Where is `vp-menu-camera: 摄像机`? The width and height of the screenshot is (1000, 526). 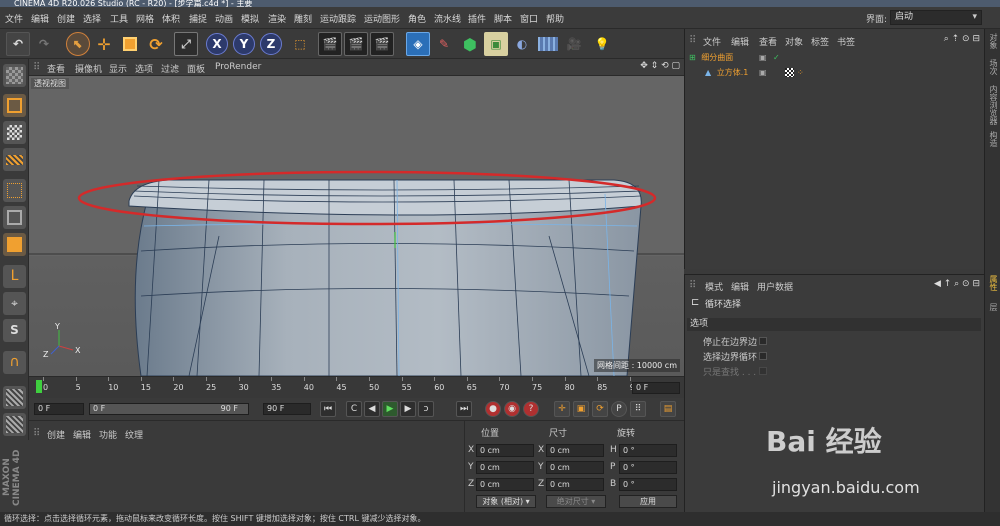 vp-menu-camera: 摄像机 is located at coordinates (88, 68).